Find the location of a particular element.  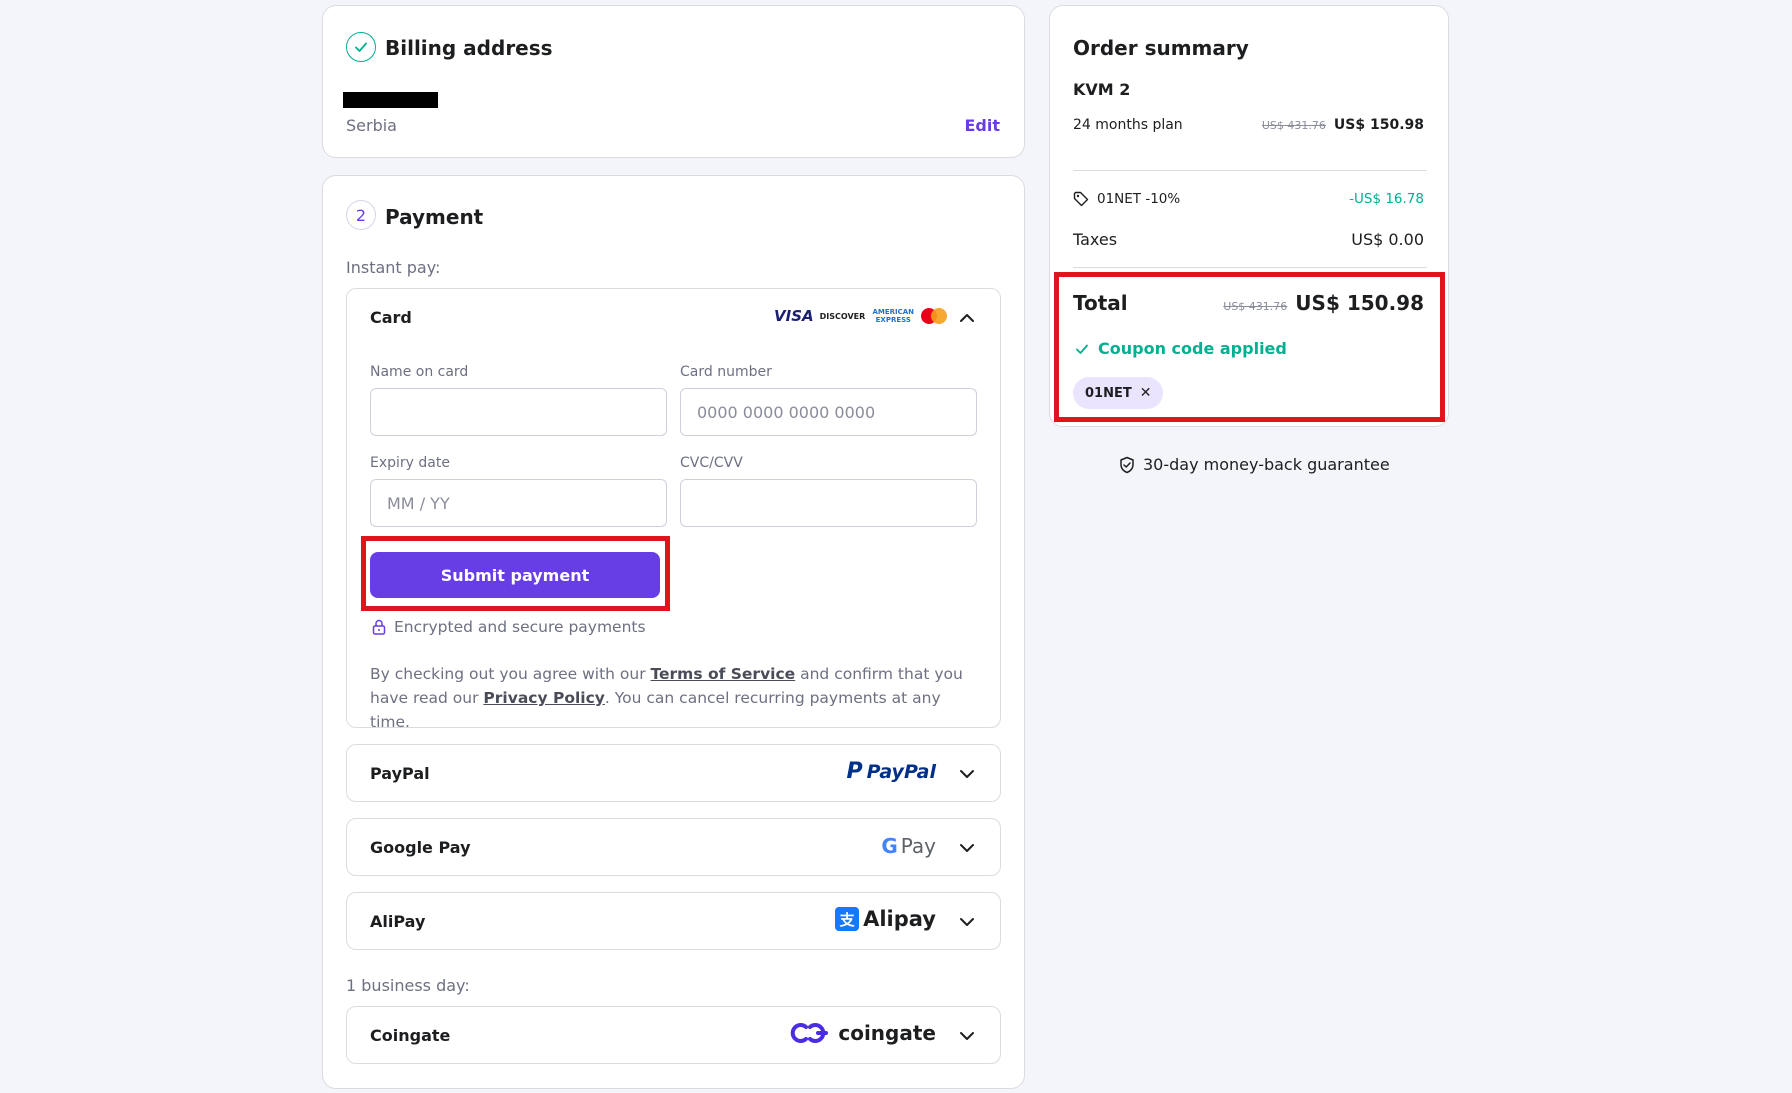

terms-of-service-link: Terms of Service is located at coordinates (723, 674).